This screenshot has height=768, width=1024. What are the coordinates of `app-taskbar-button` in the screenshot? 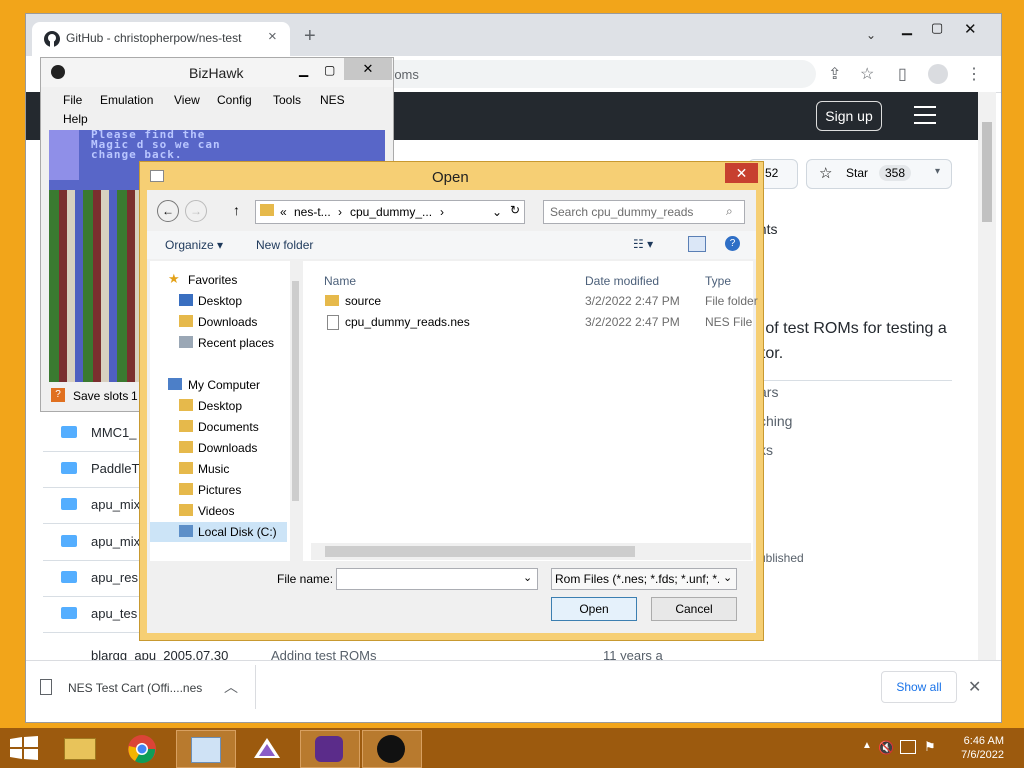 It's located at (267, 748).